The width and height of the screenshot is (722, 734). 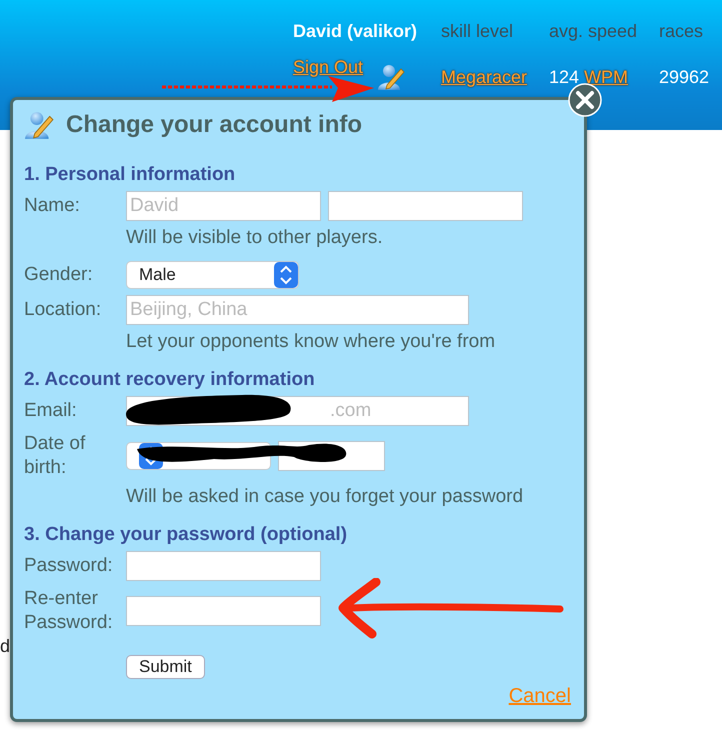 What do you see at coordinates (297, 310) in the screenshot?
I see `text-field: Beijing, China` at bounding box center [297, 310].